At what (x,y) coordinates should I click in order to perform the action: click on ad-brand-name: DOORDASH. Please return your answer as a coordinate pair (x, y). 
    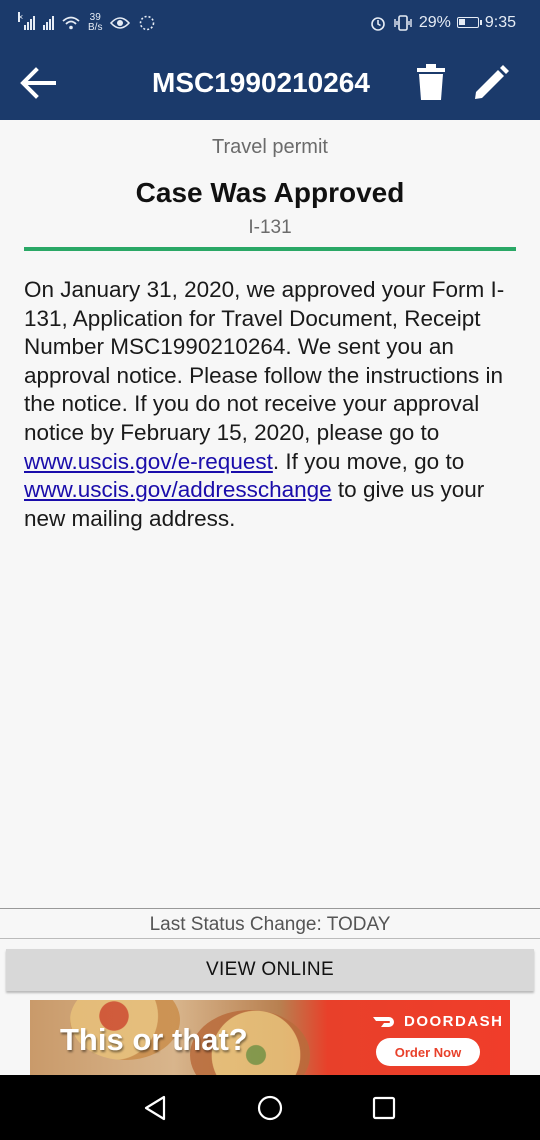
    Looking at the image, I should click on (454, 1021).